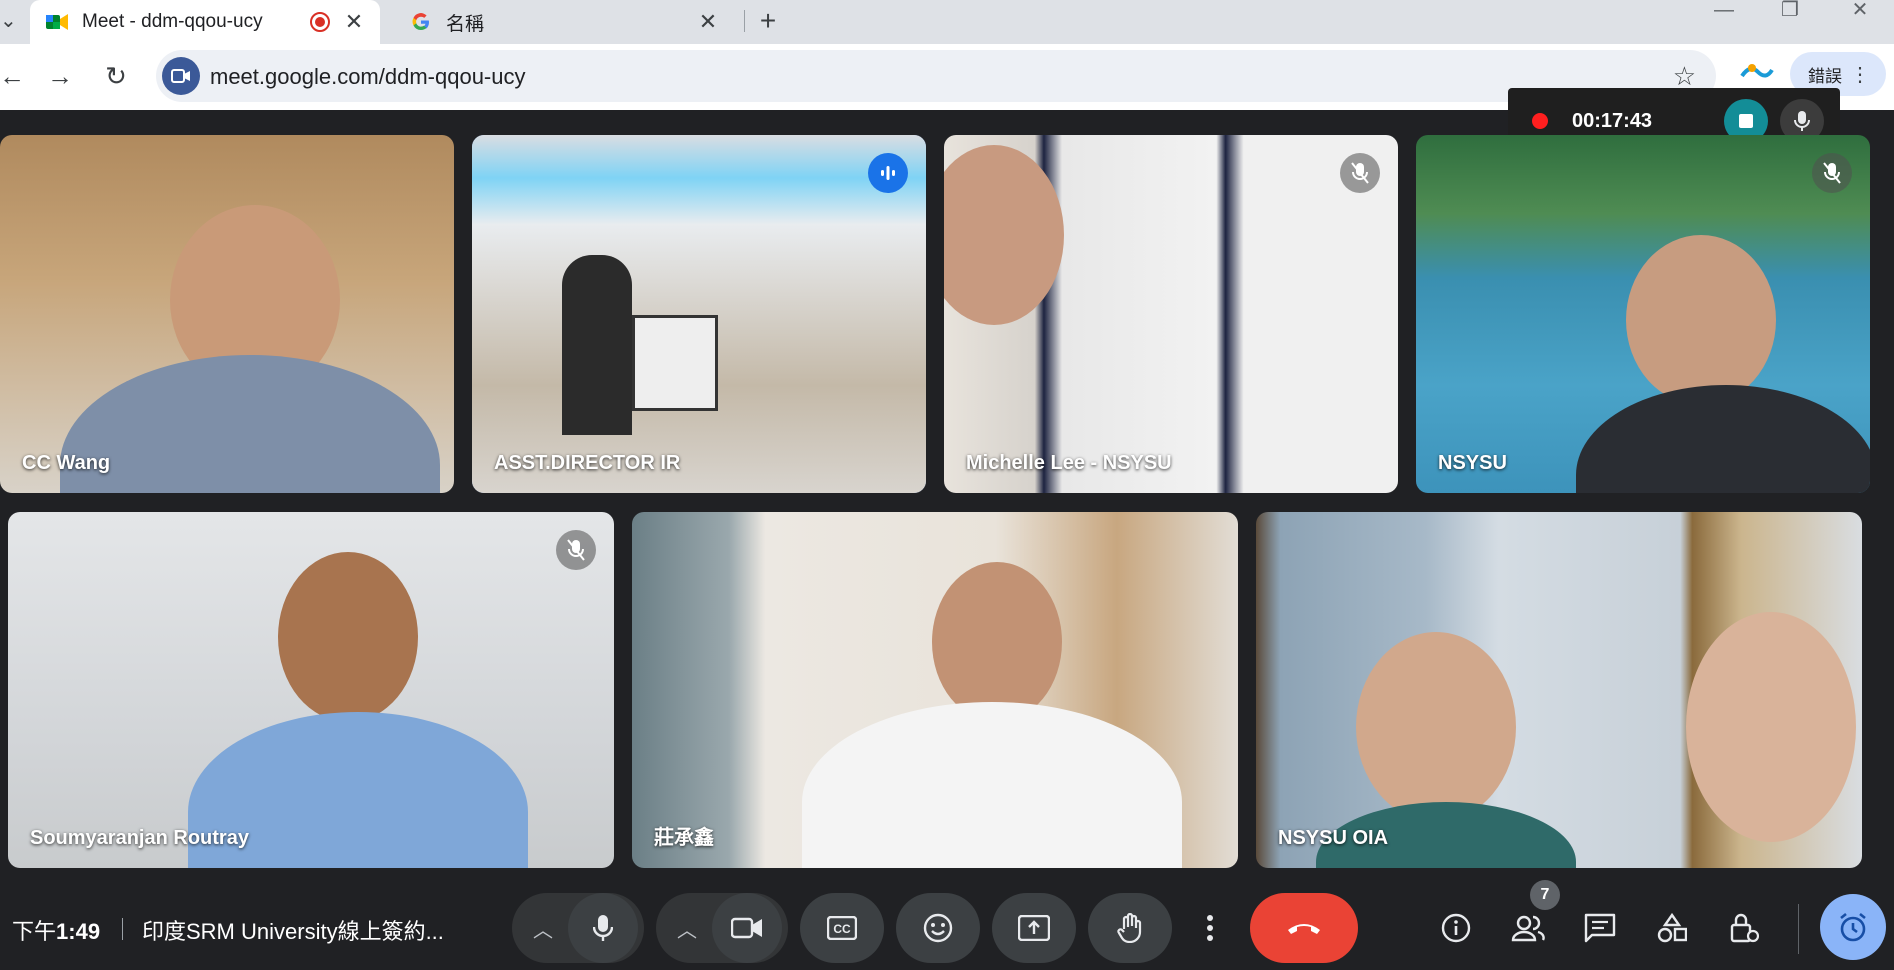  I want to click on emoji-icon, so click(938, 928).